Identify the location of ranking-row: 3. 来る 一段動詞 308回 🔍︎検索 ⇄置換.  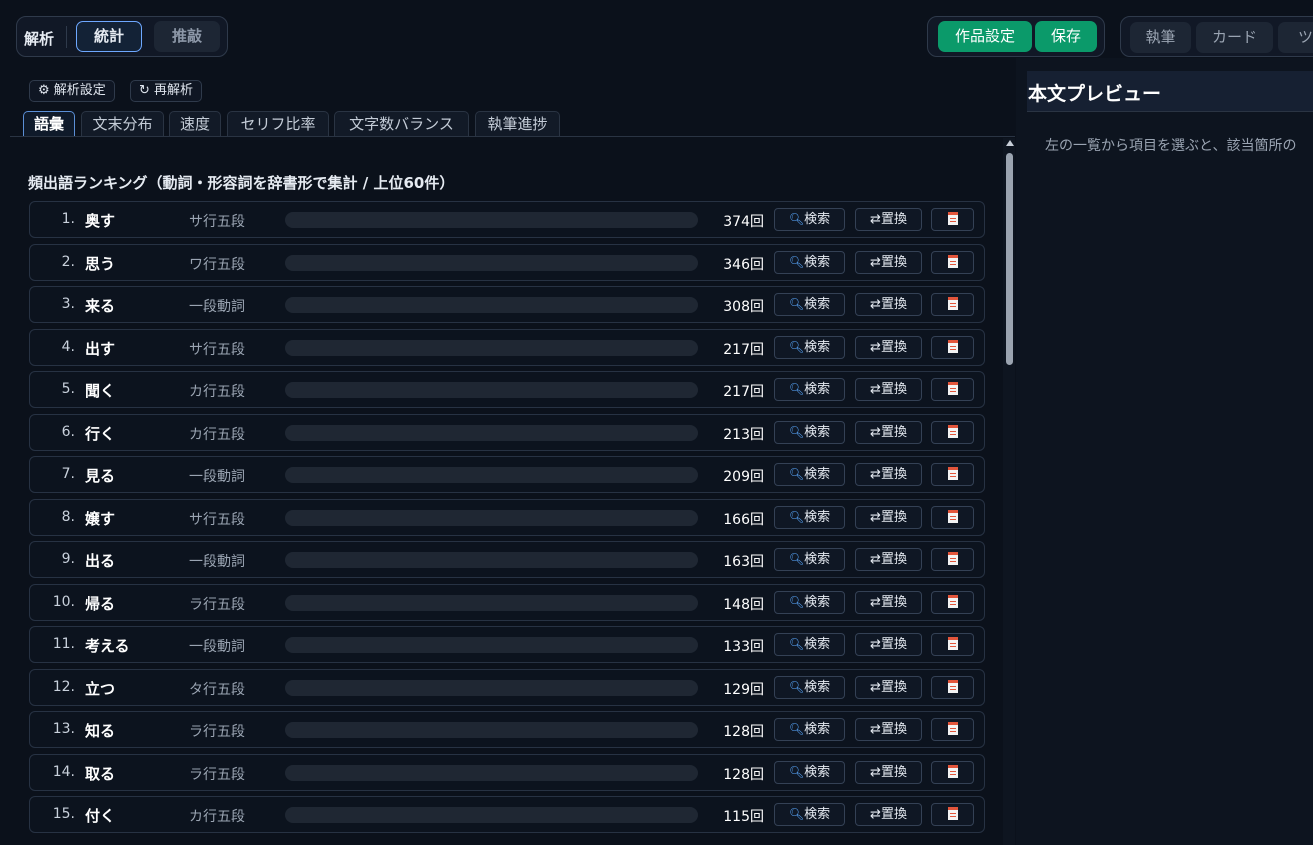
(507, 304).